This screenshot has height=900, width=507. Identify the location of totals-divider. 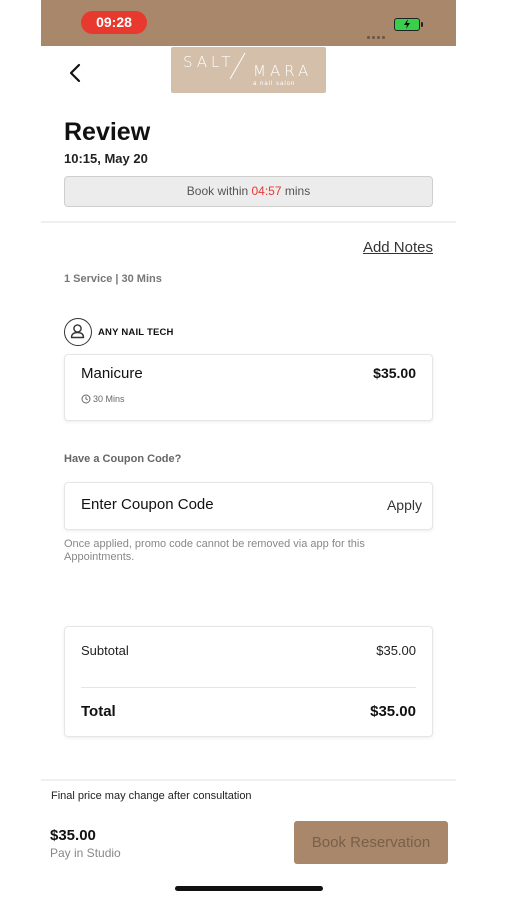
(248, 687).